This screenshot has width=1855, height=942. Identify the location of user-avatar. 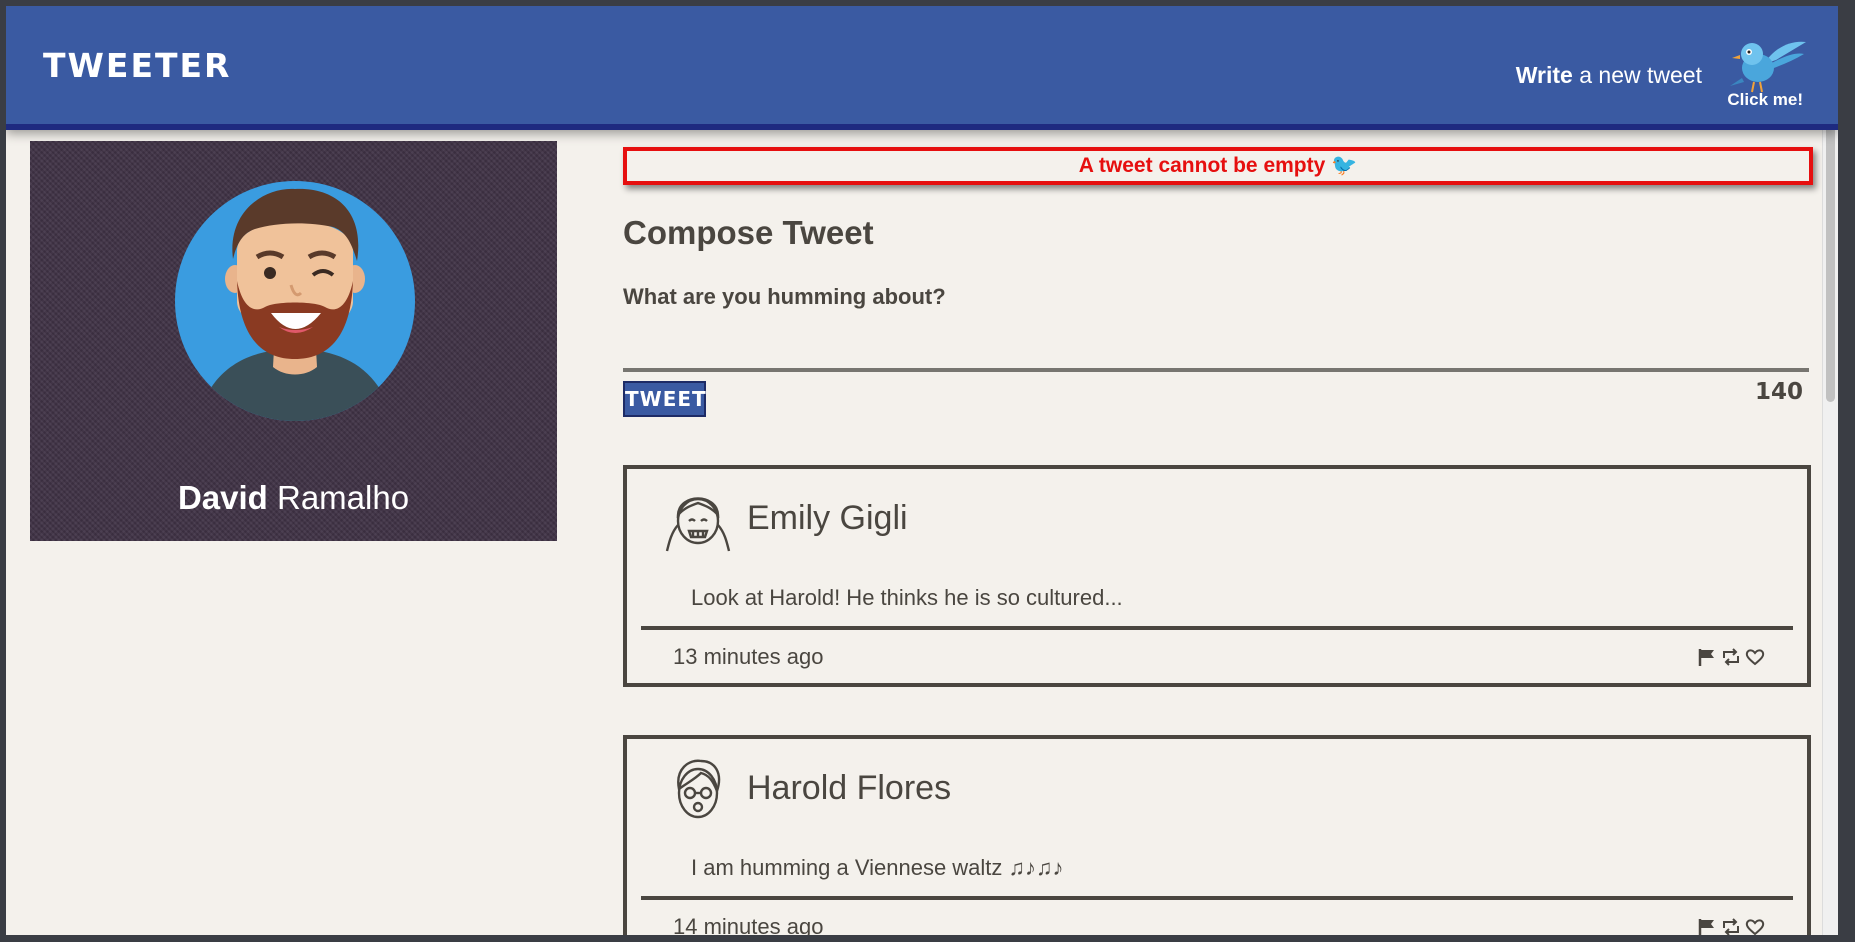
(295, 301).